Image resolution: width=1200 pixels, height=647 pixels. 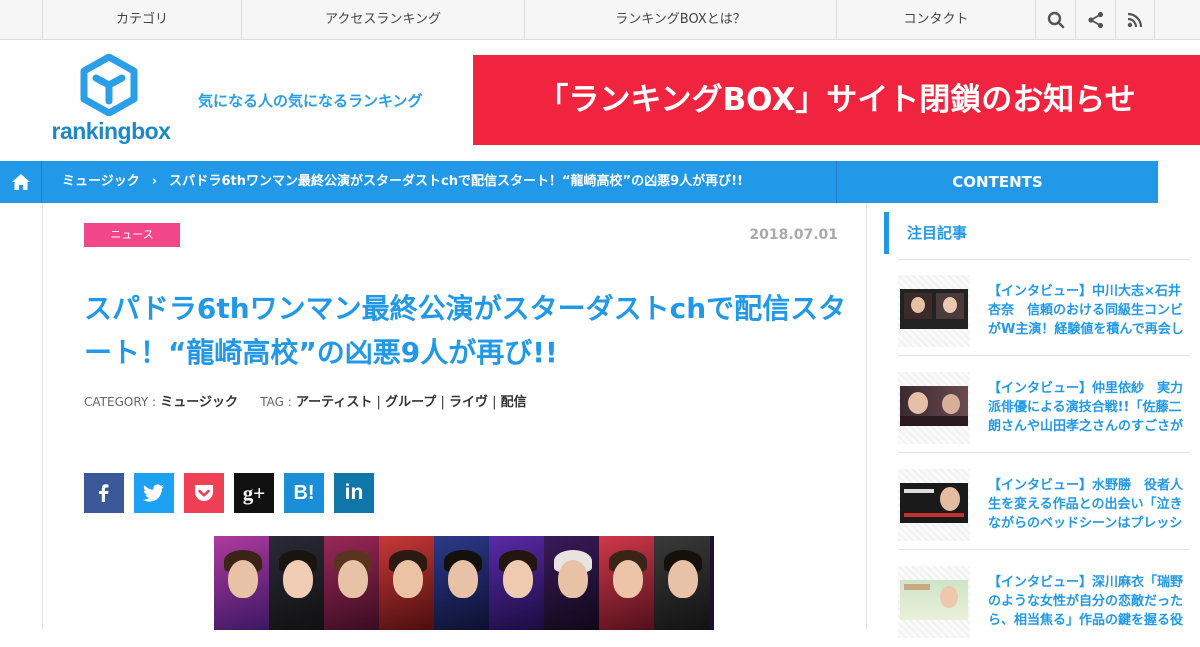 I want to click on tag-link: グループ, so click(x=410, y=402).